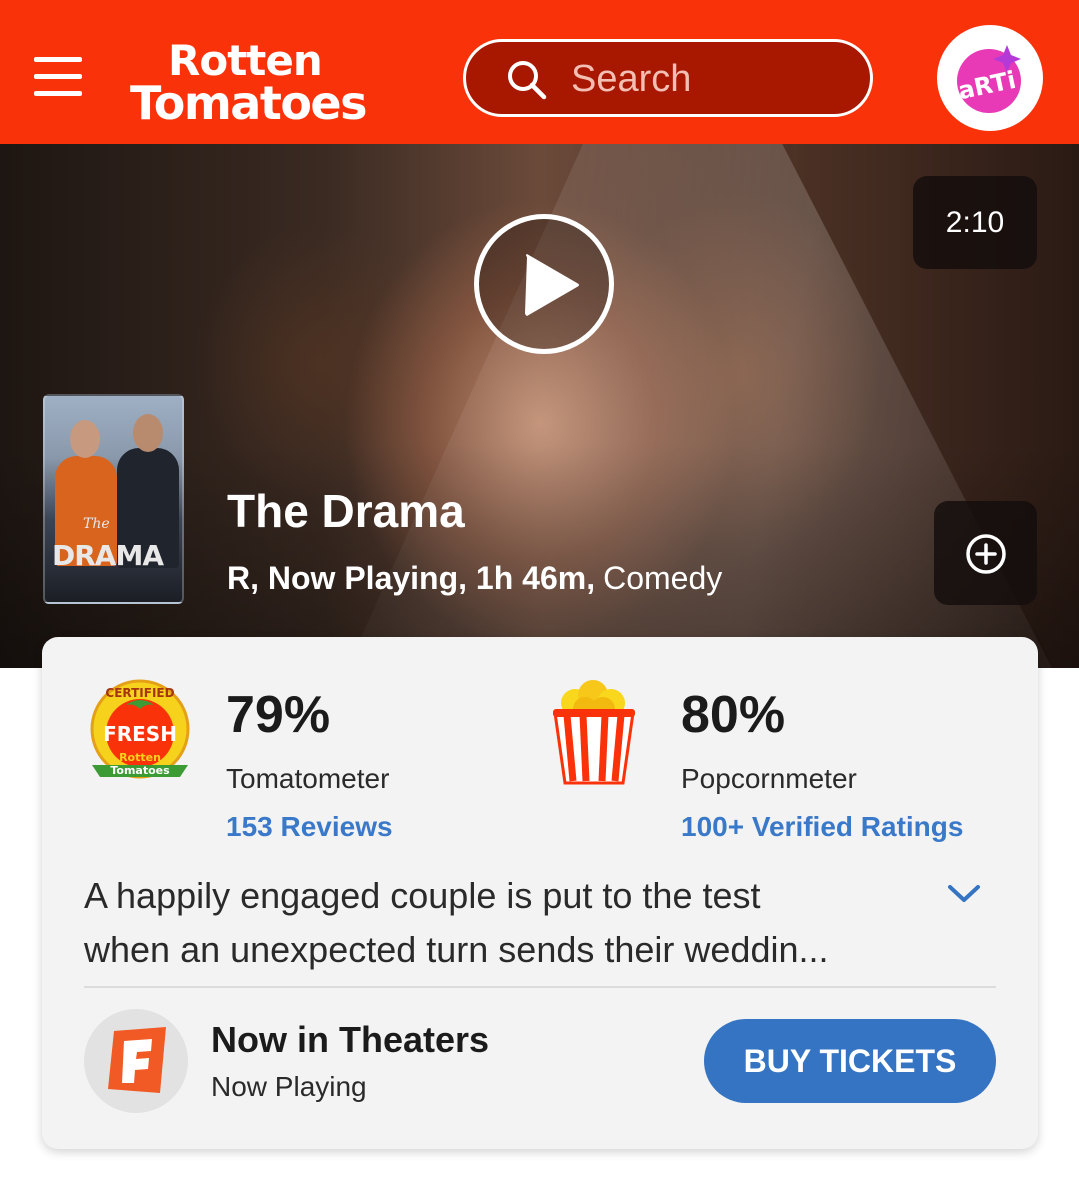 This screenshot has width=1079, height=1190. What do you see at coordinates (278, 715) in the screenshot?
I see `tomatometer-score: 79%` at bounding box center [278, 715].